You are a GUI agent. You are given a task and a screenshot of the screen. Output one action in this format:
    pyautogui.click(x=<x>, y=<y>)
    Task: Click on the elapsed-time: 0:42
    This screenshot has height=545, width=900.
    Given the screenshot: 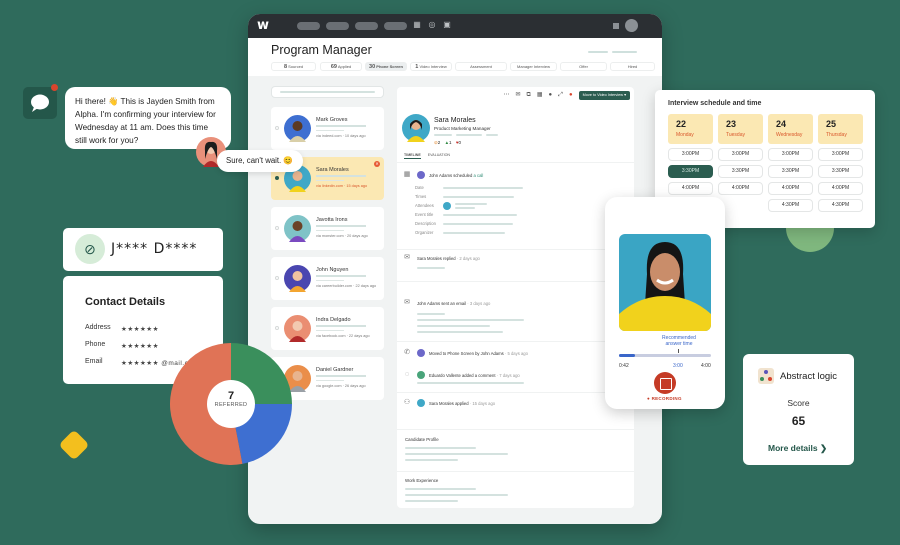 What is the action you would take?
    pyautogui.click(x=624, y=366)
    